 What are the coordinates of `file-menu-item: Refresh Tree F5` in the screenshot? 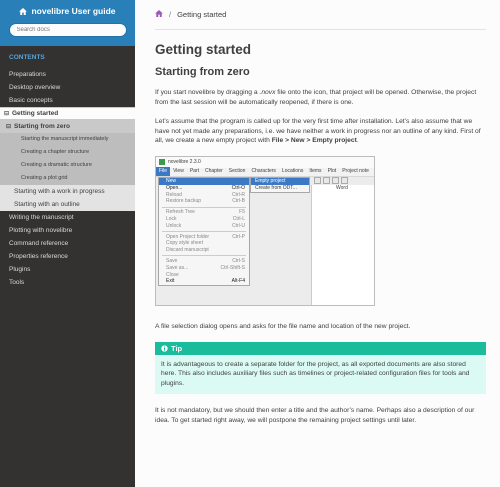 It's located at (204, 212).